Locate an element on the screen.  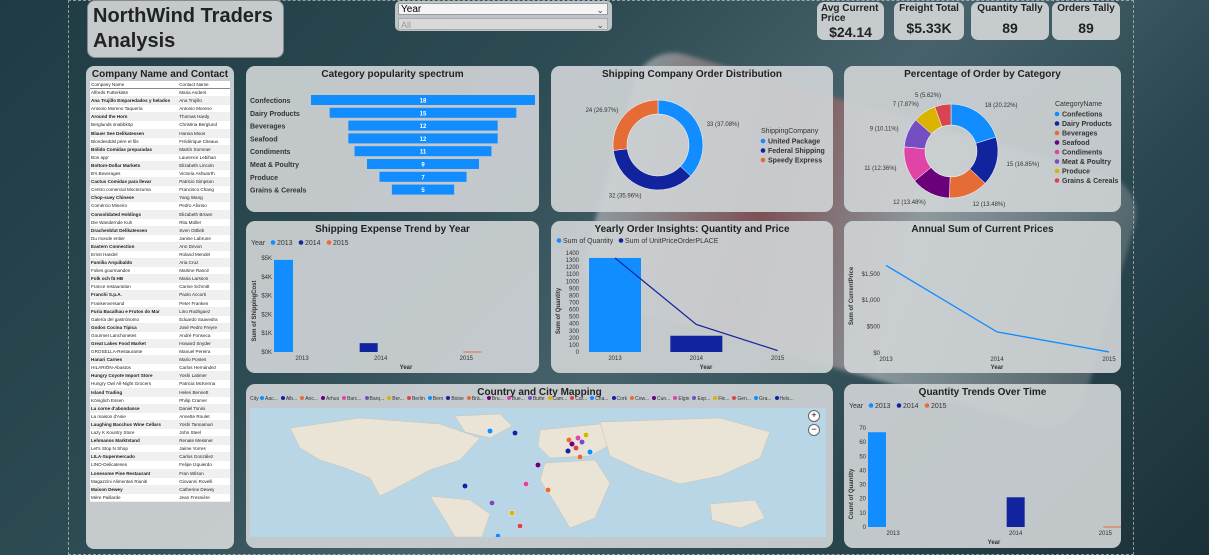
table-row: Around the Horn Thomas Hardy is located at coordinates (160, 117).